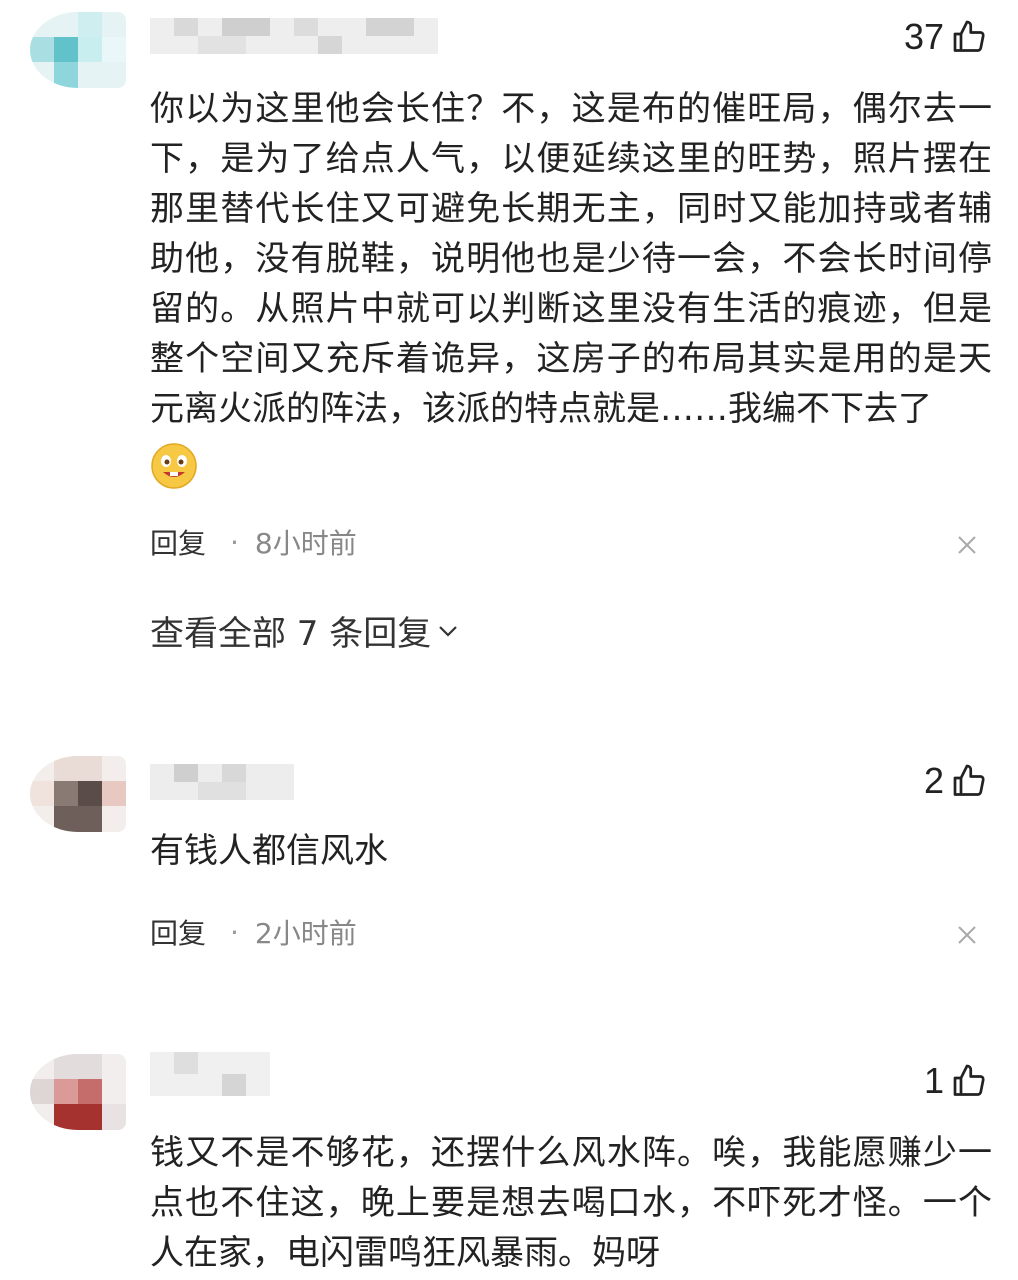 This screenshot has height=1280, width=1018. Describe the element at coordinates (305, 933) in the screenshot. I see `timestamp: 2小时前` at that location.